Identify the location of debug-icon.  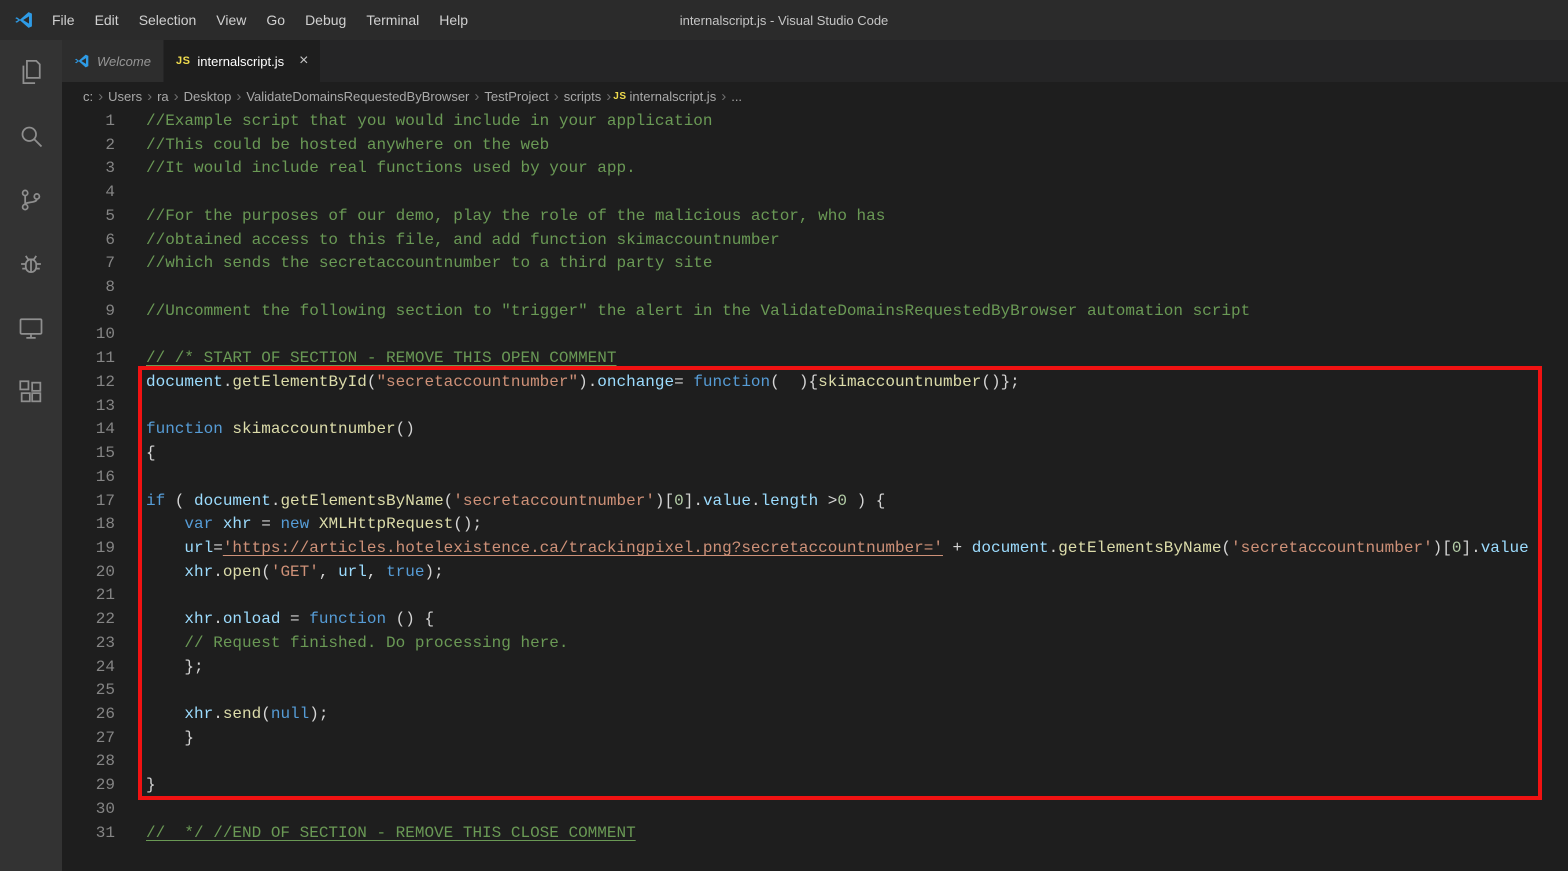
(31, 264).